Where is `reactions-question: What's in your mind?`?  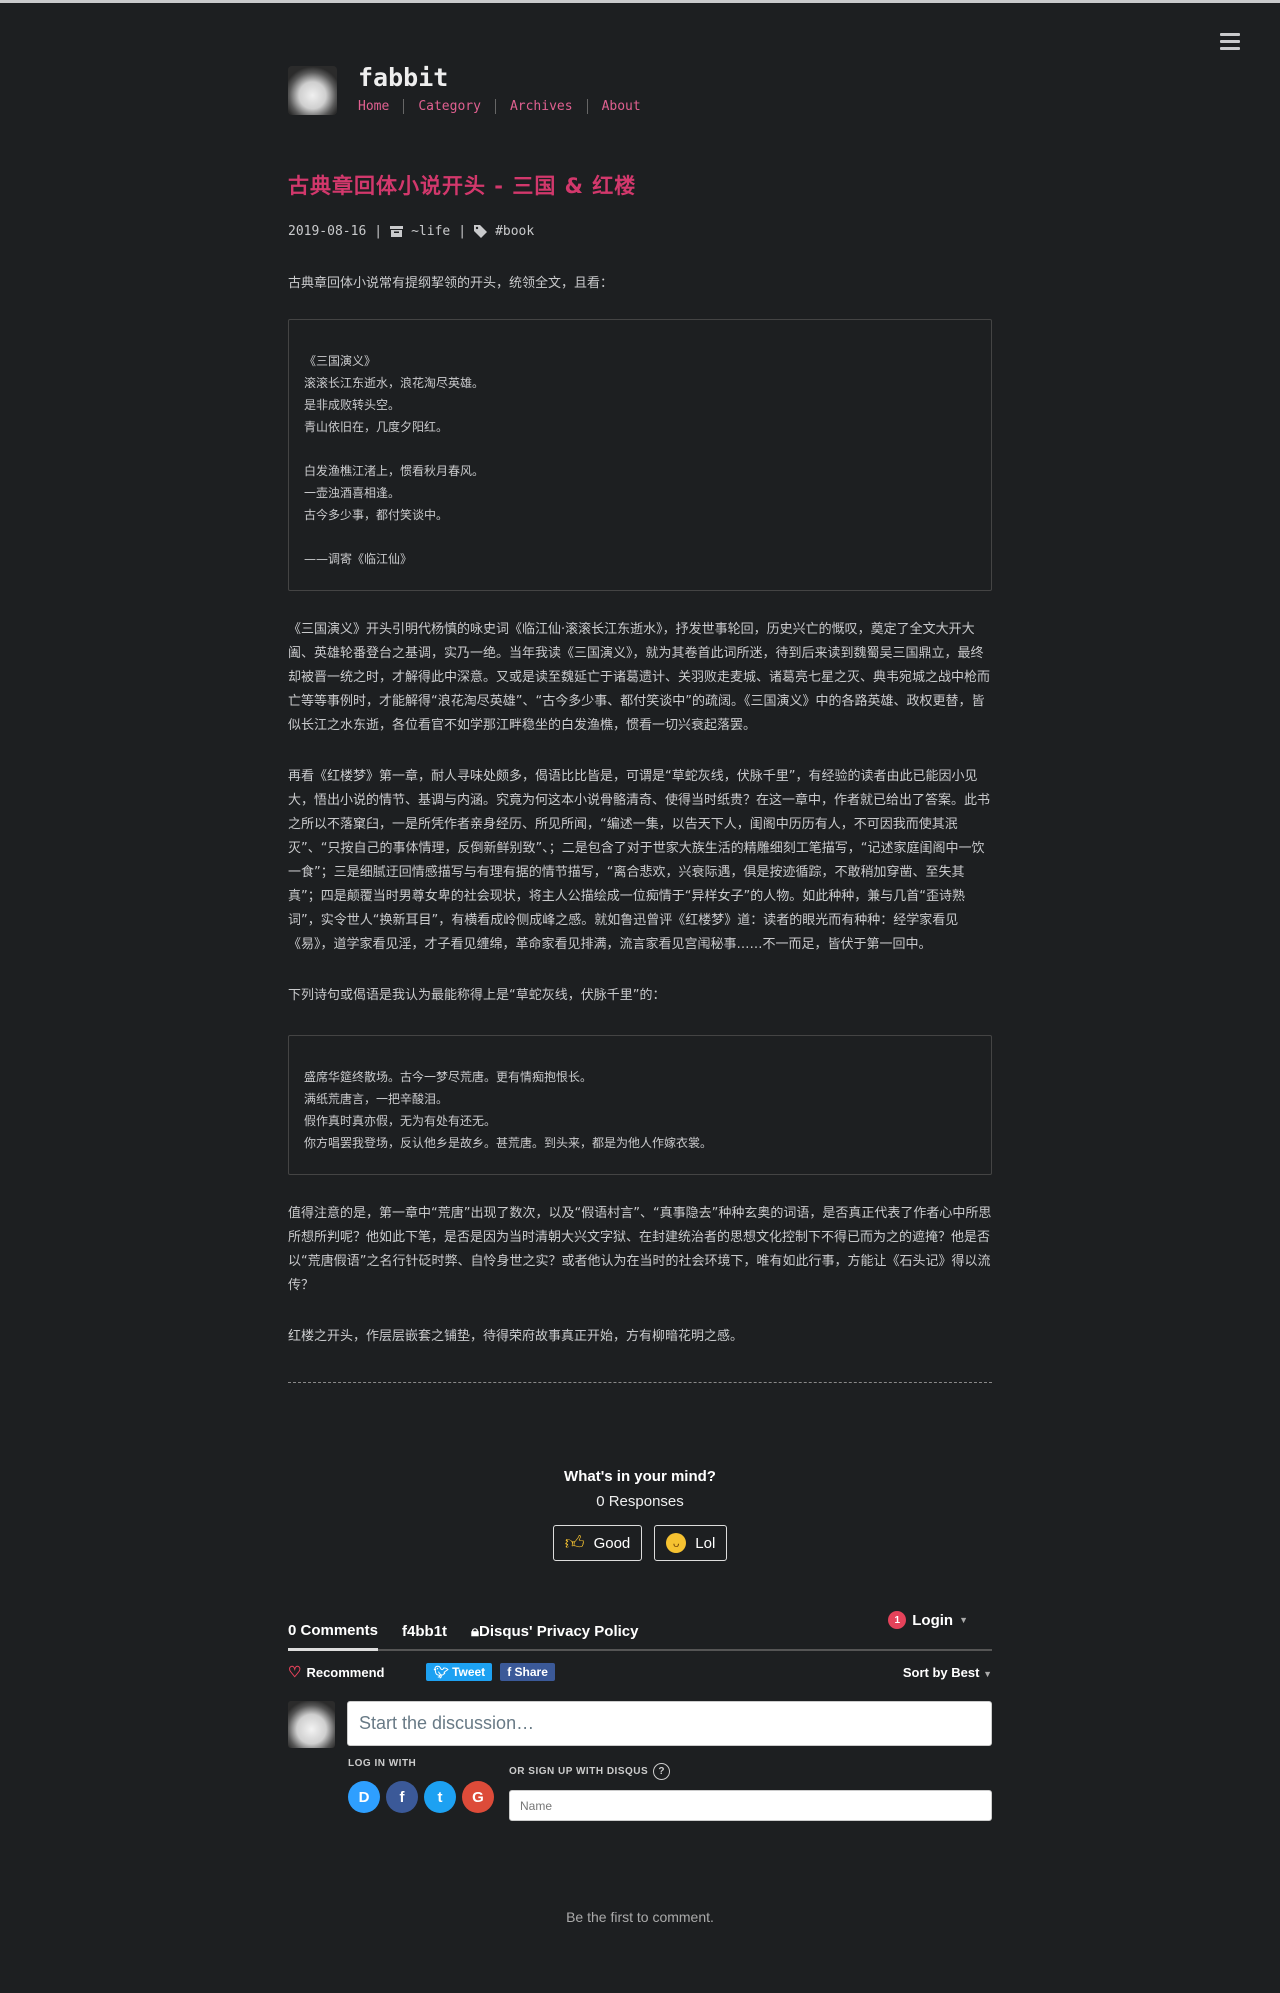 reactions-question: What's in your mind? is located at coordinates (640, 1476).